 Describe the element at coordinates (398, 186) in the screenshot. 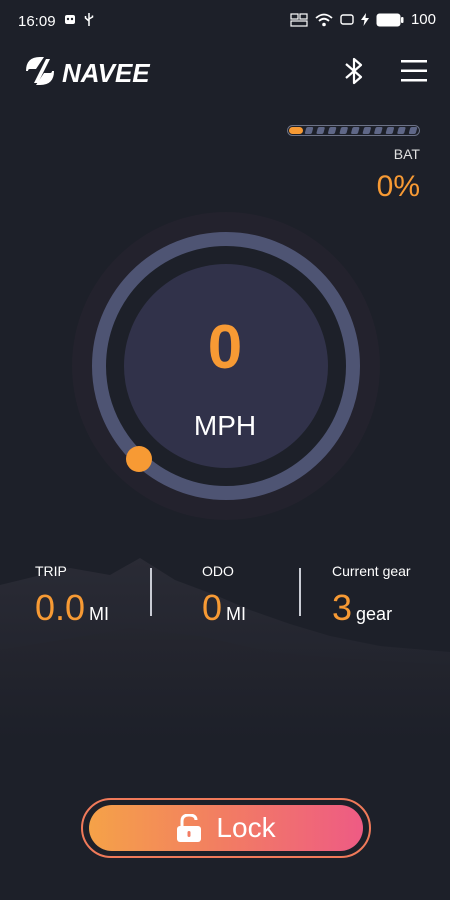

I see `battery-percent: 0%` at that location.